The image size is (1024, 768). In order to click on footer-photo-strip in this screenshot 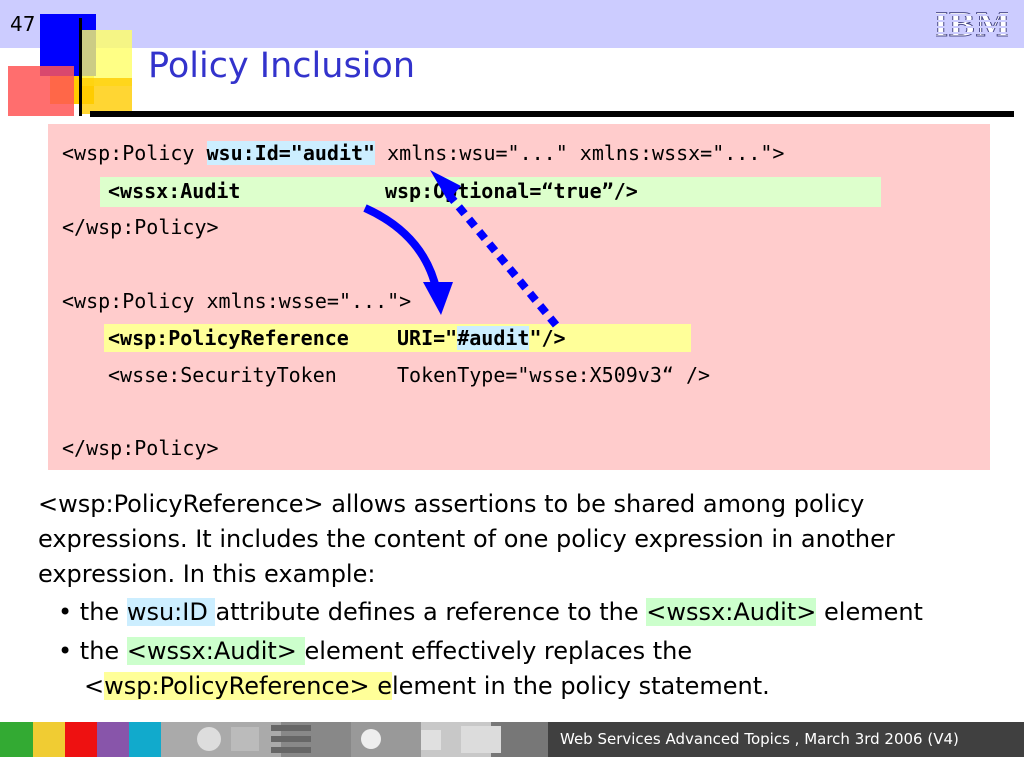, I will do `click(349, 739)`.